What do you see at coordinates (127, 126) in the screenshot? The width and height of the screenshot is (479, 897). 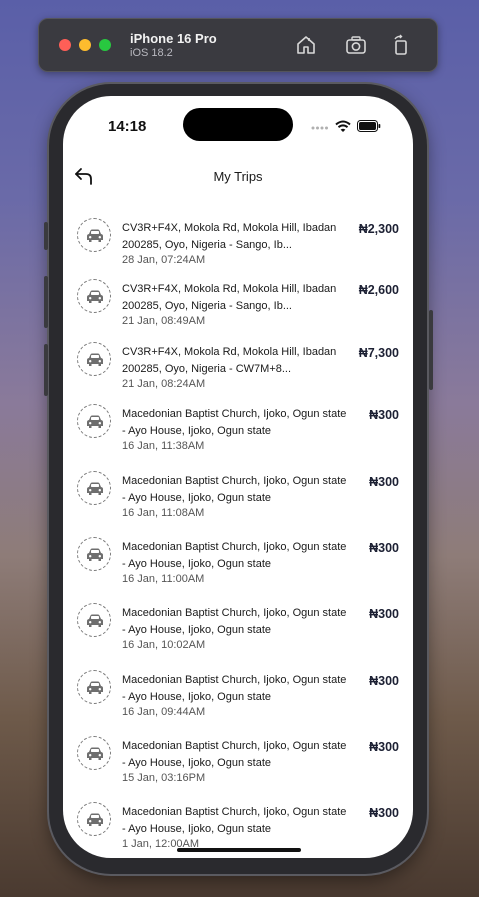 I see `status-time: 14:18` at bounding box center [127, 126].